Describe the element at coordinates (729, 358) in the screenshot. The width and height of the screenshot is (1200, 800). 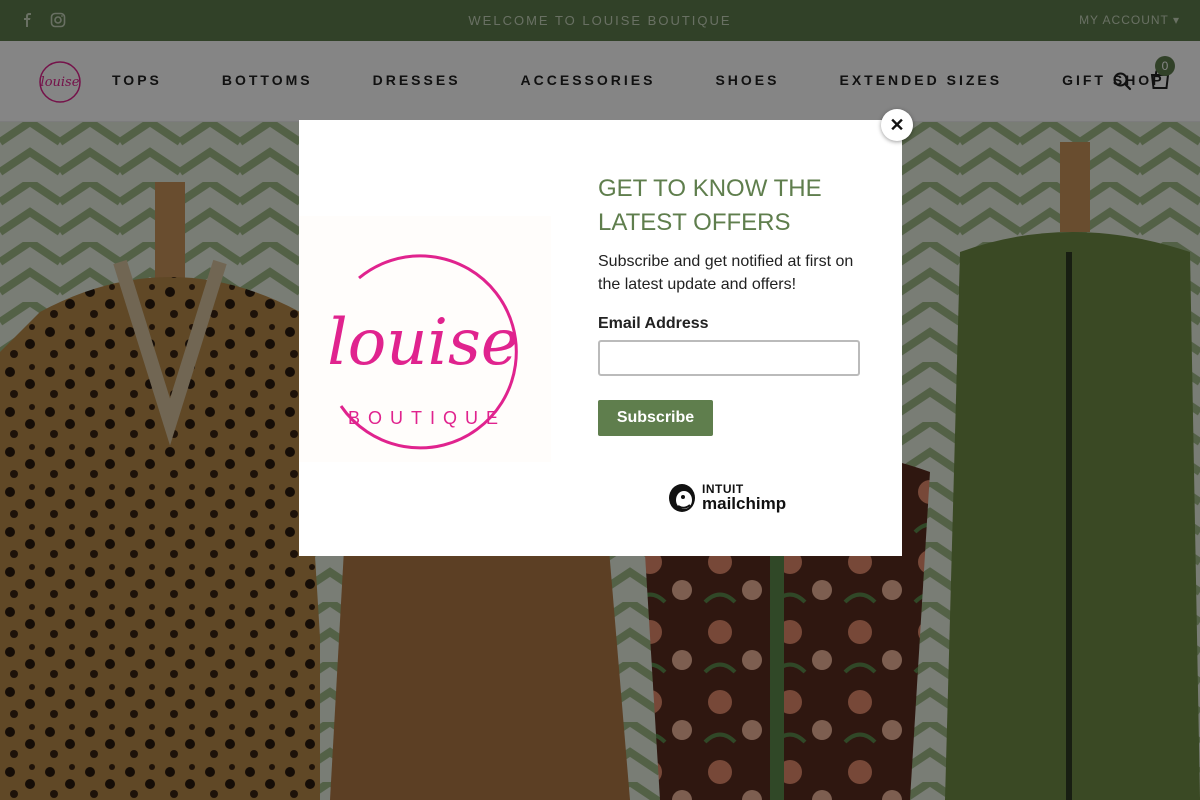
I see `email-field` at that location.